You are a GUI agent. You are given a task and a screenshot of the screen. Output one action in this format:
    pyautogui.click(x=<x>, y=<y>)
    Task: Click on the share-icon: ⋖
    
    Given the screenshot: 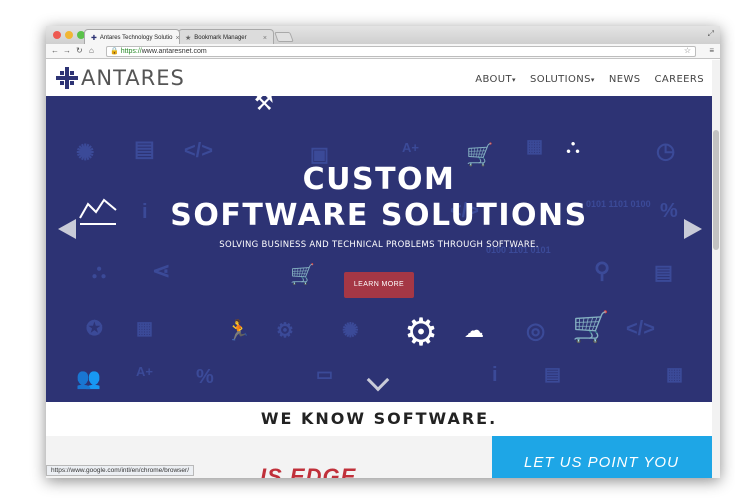 What is the action you would take?
    pyautogui.click(x=161, y=270)
    